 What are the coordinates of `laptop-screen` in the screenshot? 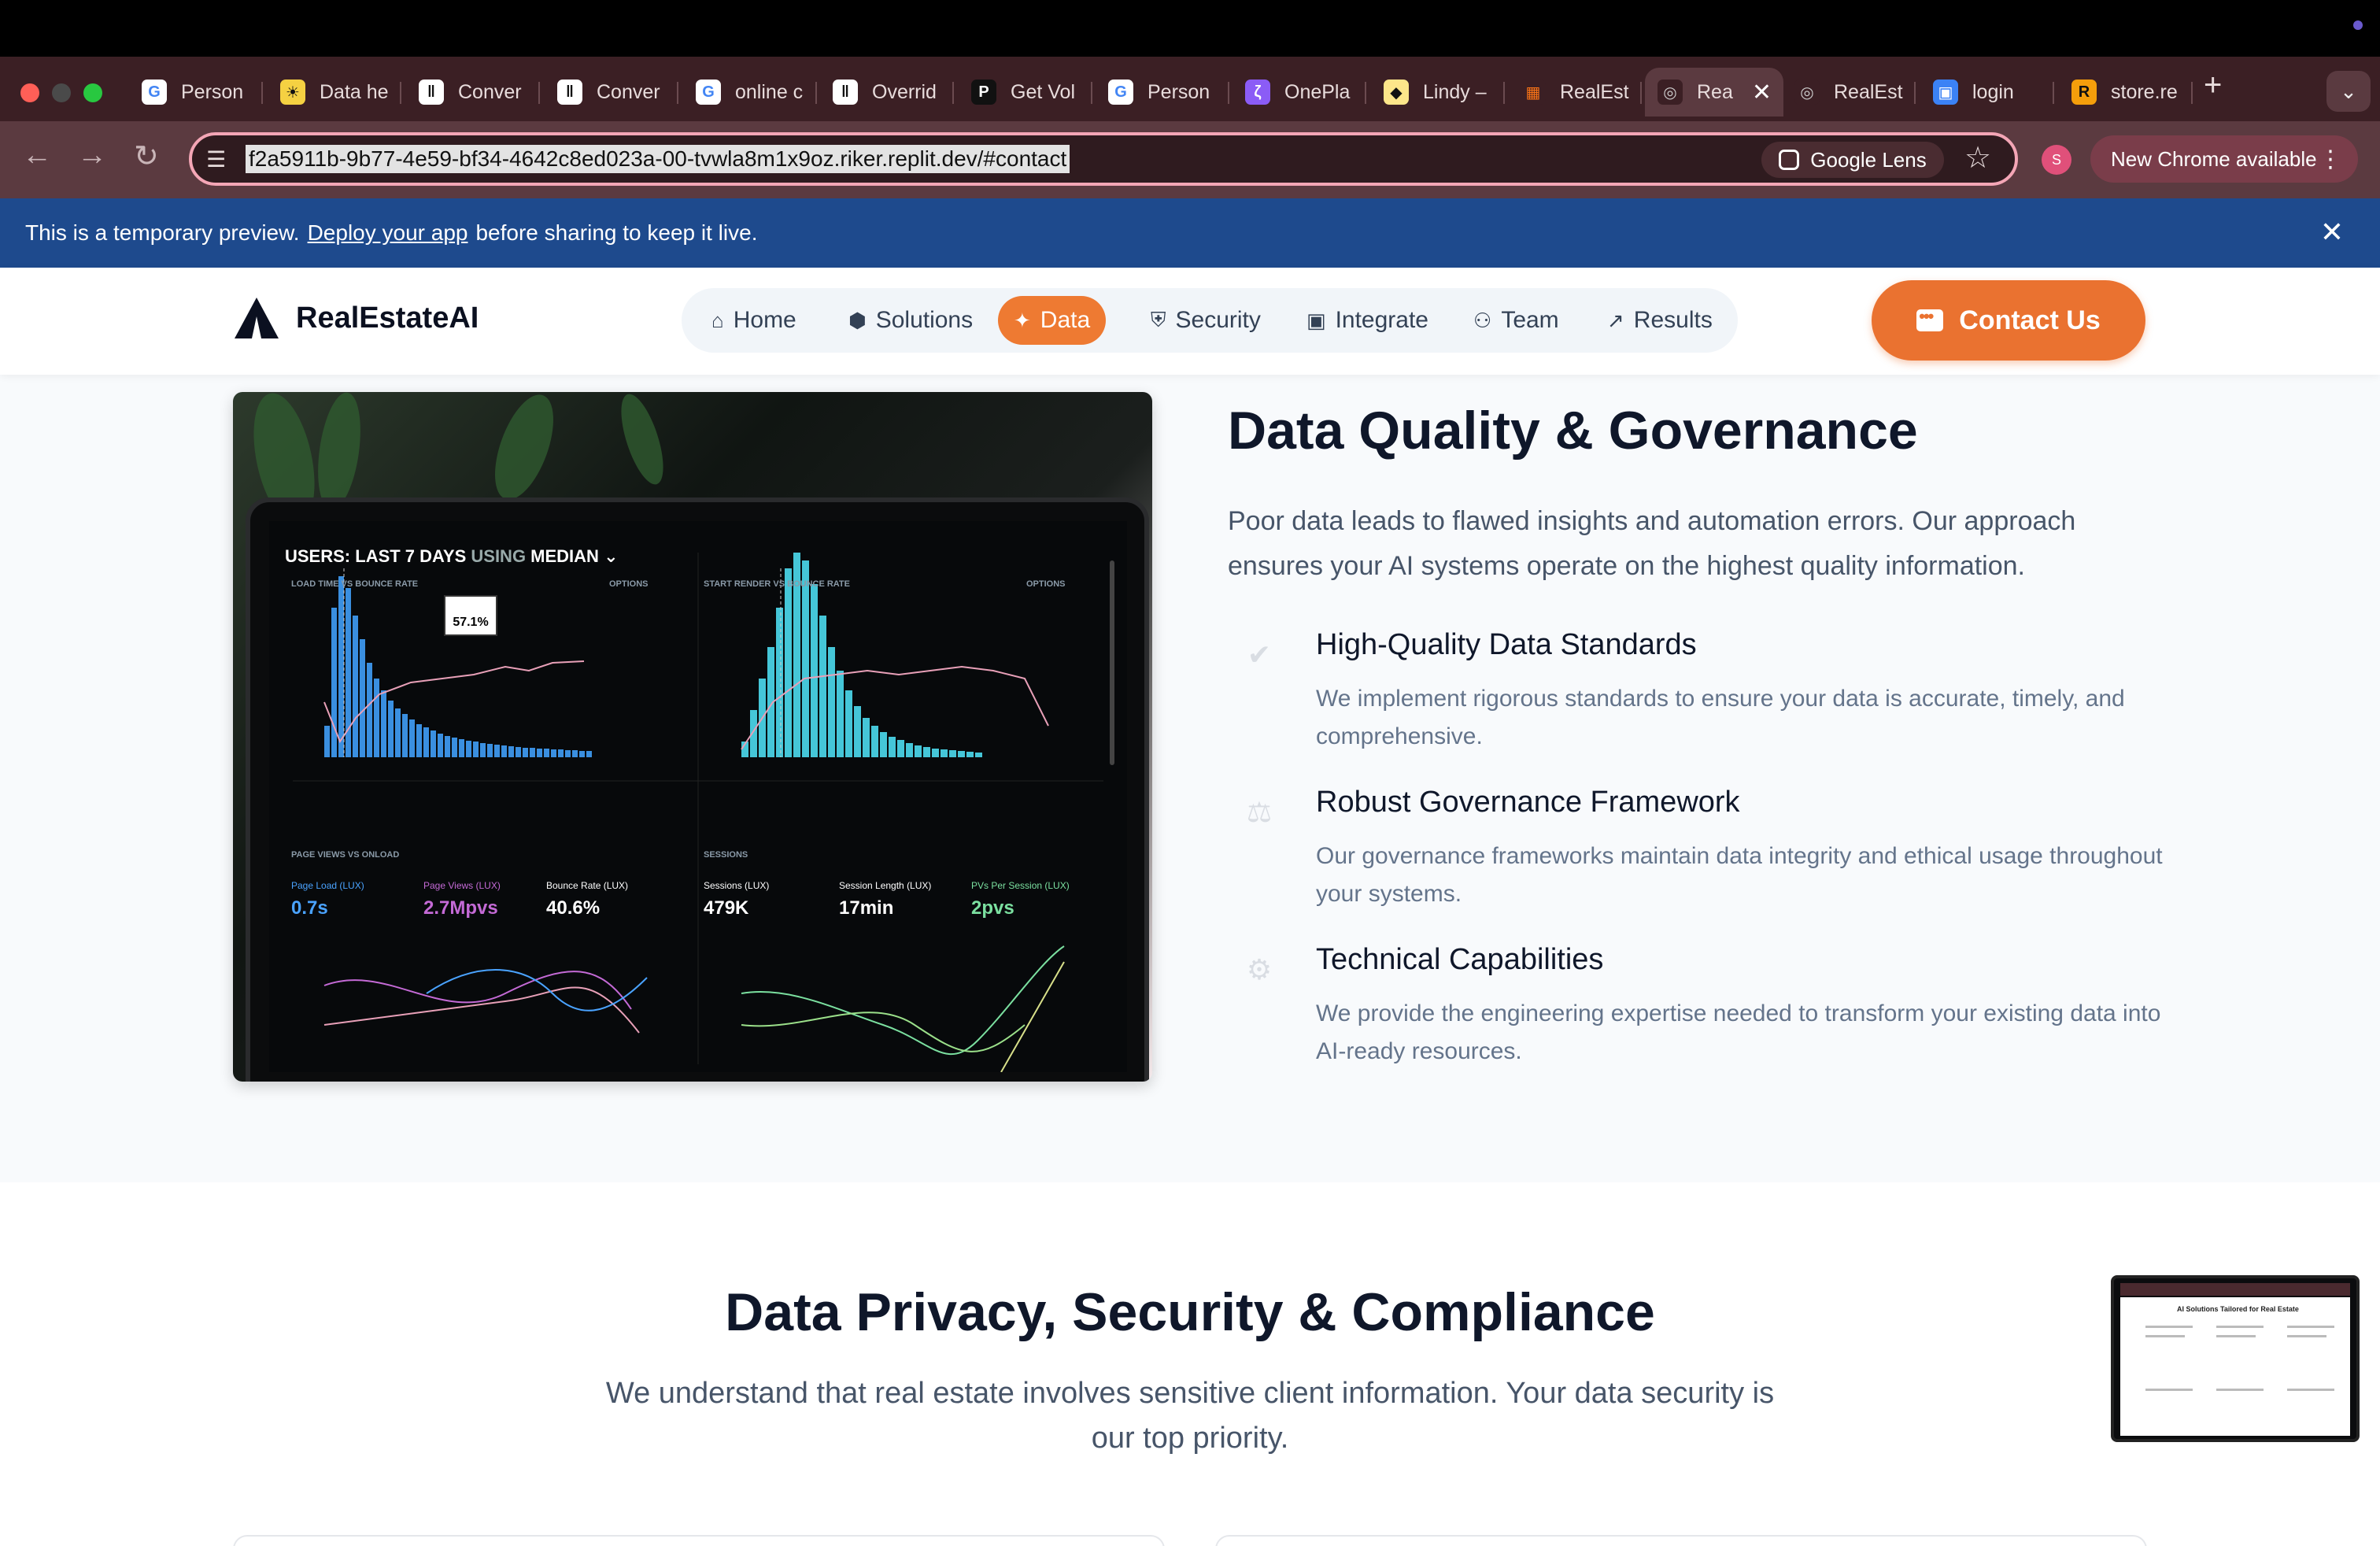 It's located at (698, 797).